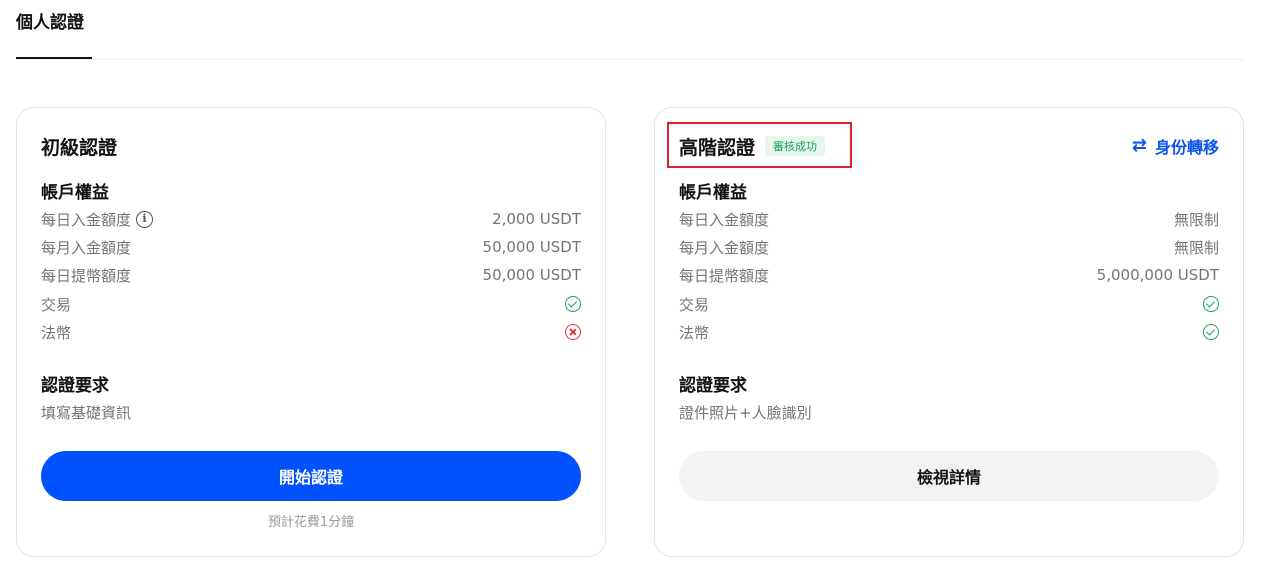 The image size is (1280, 574). What do you see at coordinates (1139, 145) in the screenshot?
I see `swap-arrows-icon: ⇄` at bounding box center [1139, 145].